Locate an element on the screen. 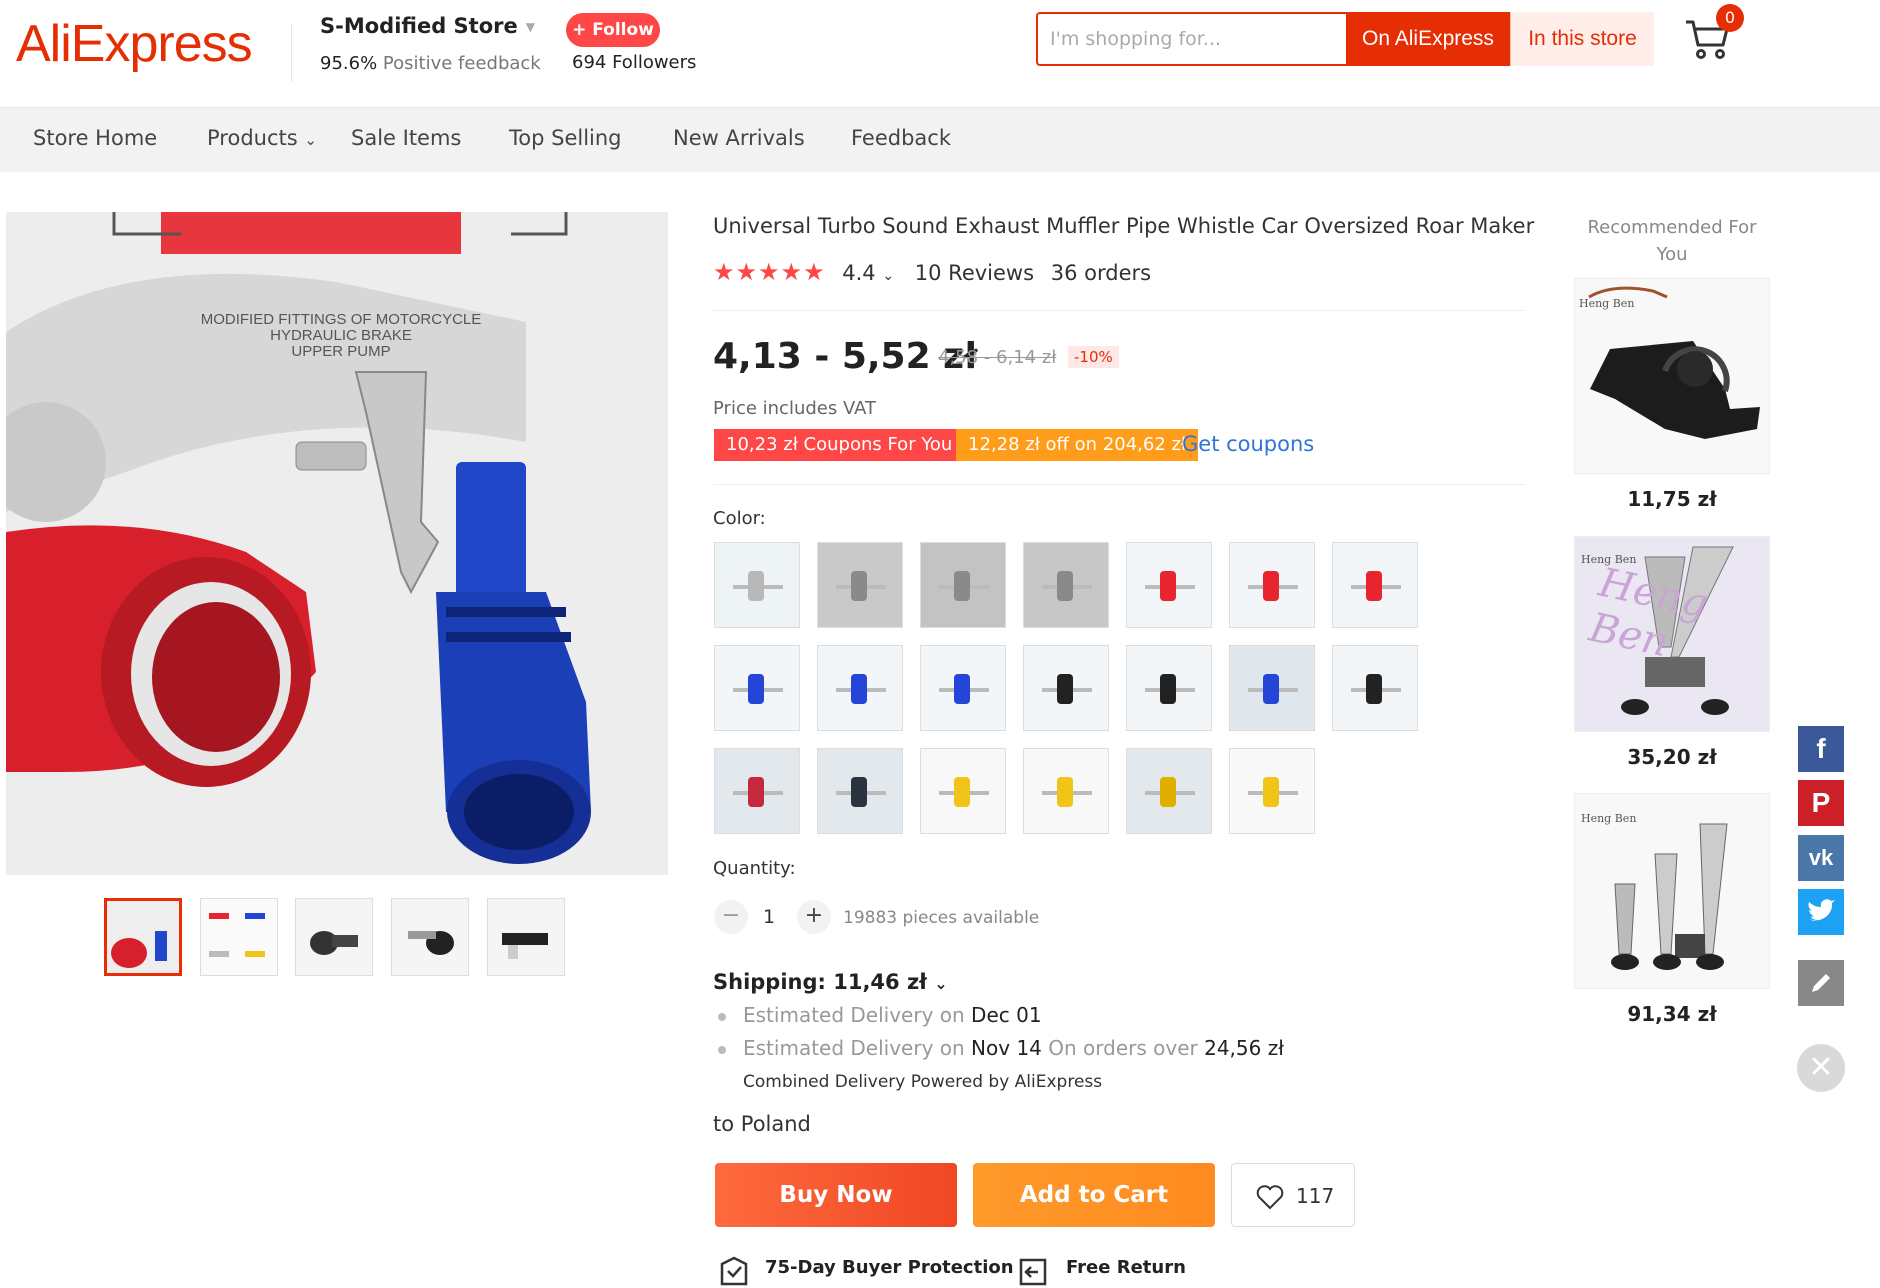 The width and height of the screenshot is (1880, 1288). shipping-selector: Shipping: 11,46 zł ⌄ is located at coordinates (830, 982).